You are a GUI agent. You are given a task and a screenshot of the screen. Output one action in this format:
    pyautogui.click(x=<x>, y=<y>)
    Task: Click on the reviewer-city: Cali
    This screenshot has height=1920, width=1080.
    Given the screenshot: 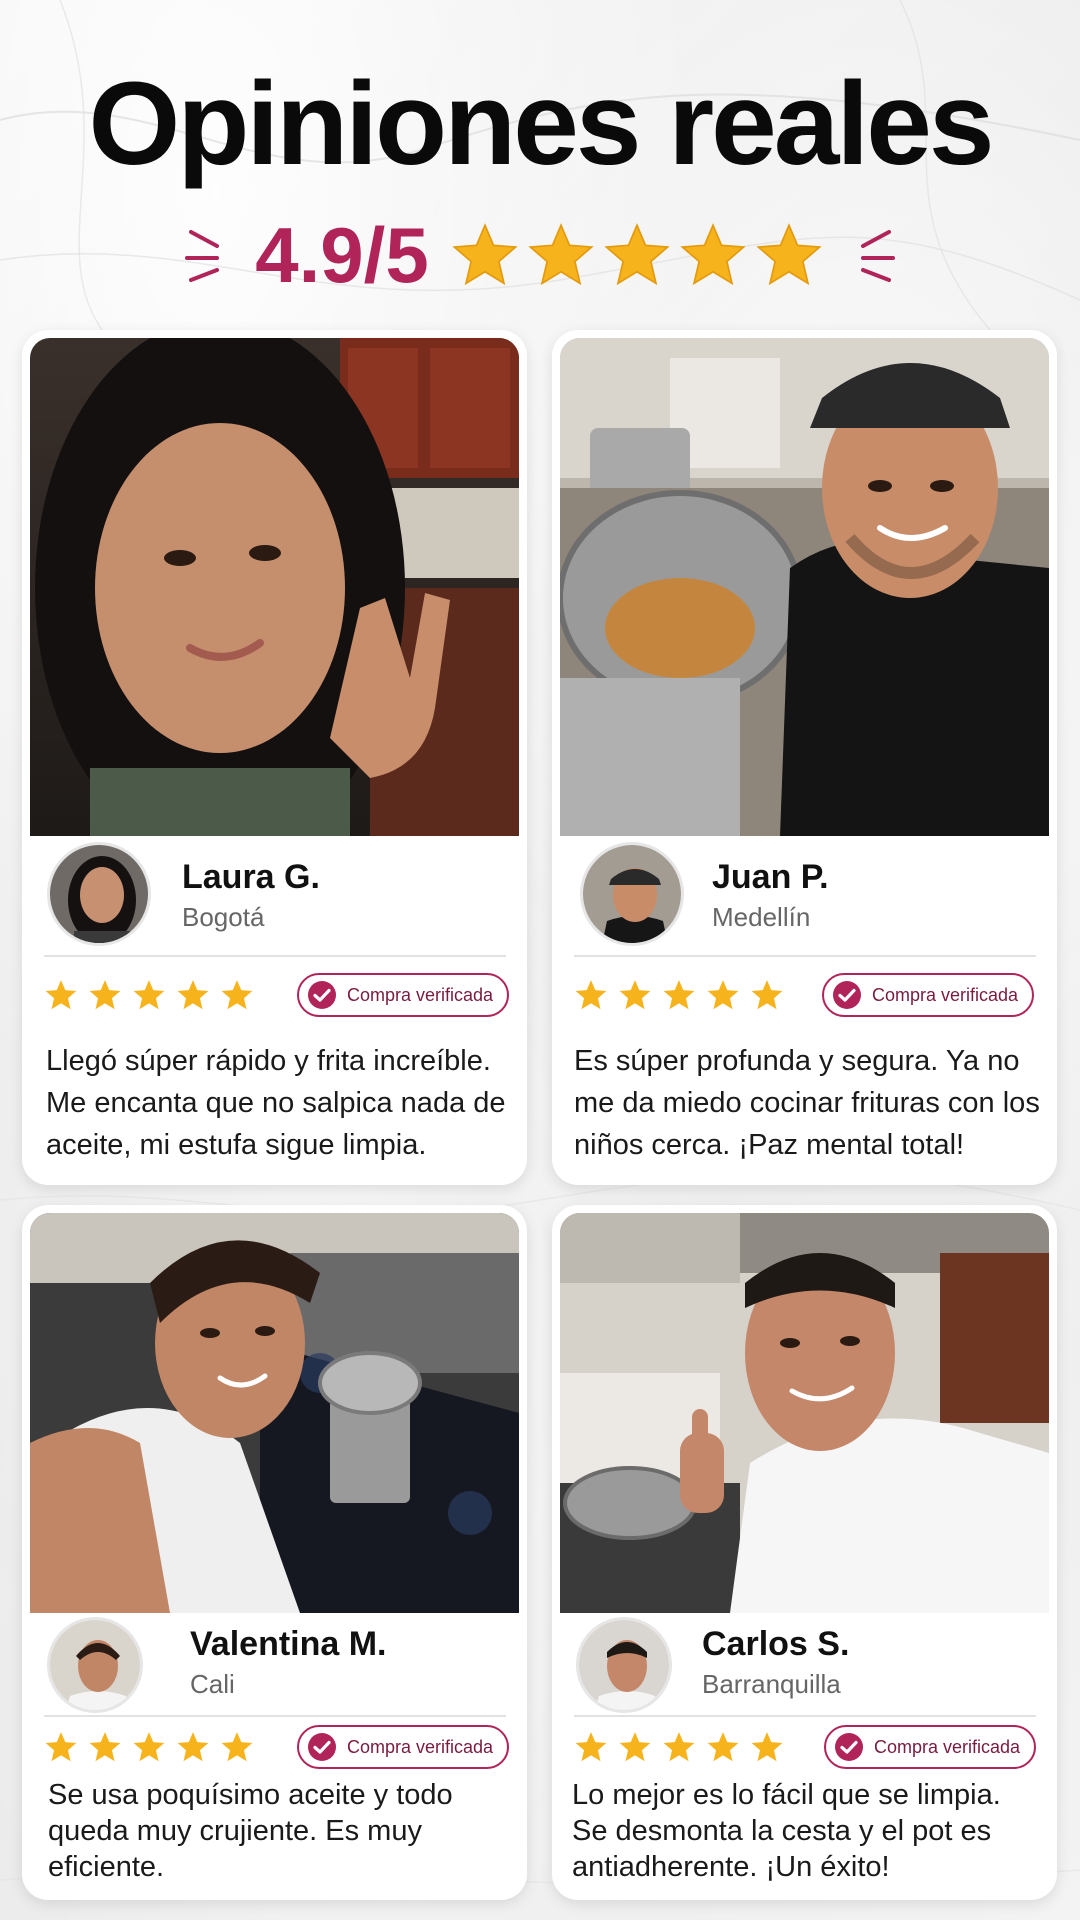 What is the action you would take?
    pyautogui.click(x=212, y=1684)
    